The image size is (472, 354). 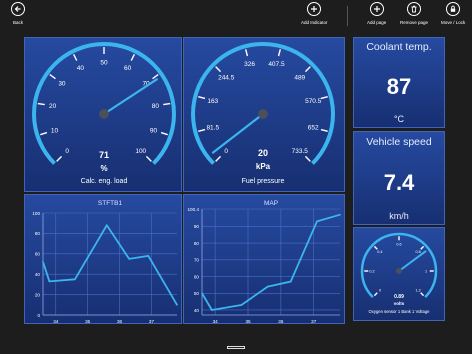 I want to click on y-tick-label: 70, so click(x=197, y=260).